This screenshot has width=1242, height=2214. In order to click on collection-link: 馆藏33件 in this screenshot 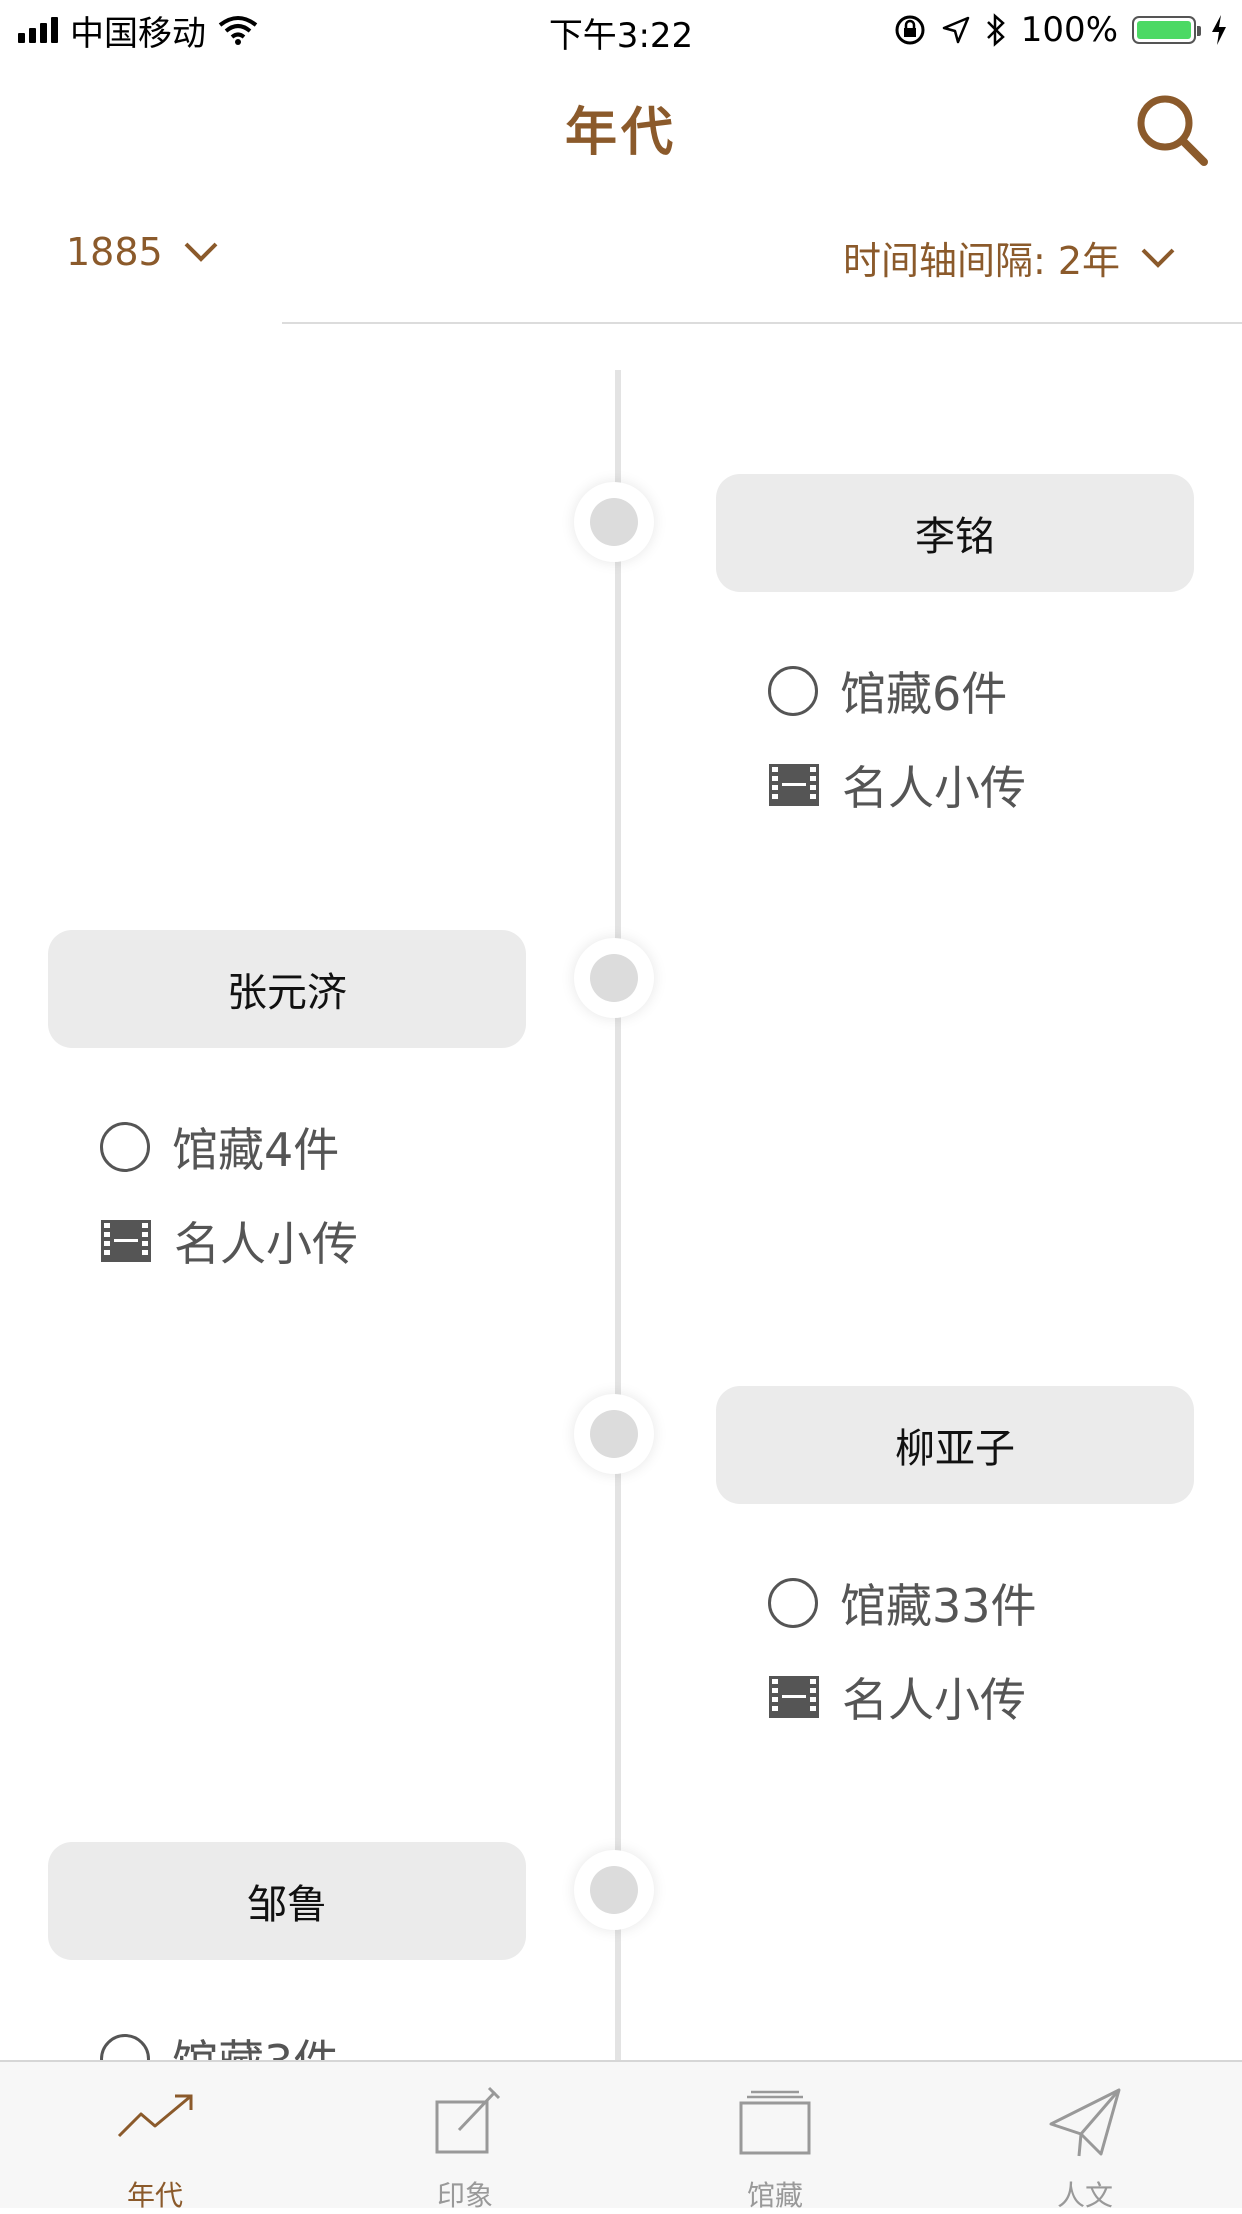, I will do `click(902, 1603)`.